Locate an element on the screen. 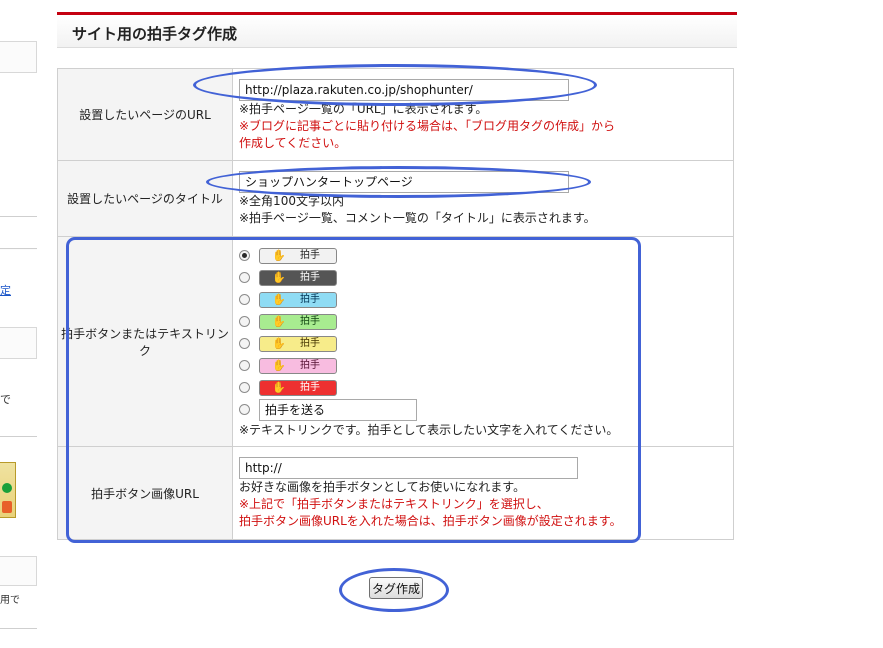 The width and height of the screenshot is (883, 648). text-link-input is located at coordinates (338, 409).